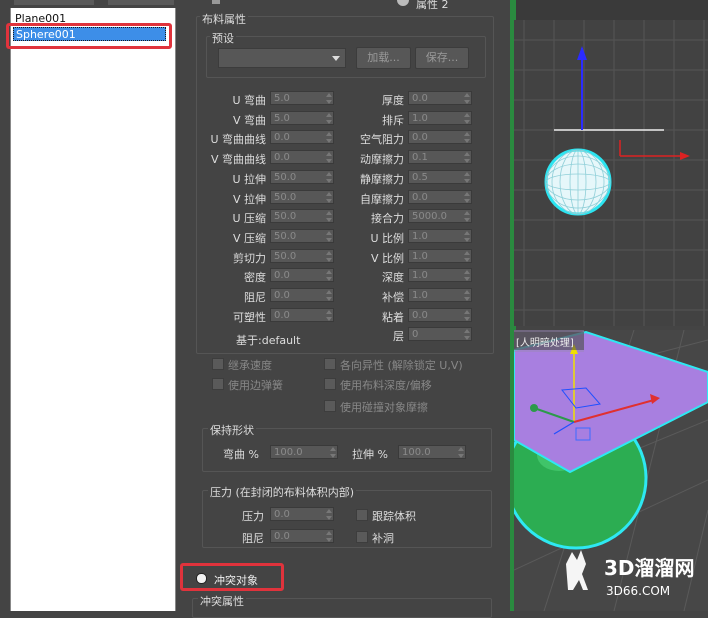 This screenshot has width=708, height=618. Describe the element at coordinates (393, 100) in the screenshot. I see `param-label-right: 厚度` at that location.